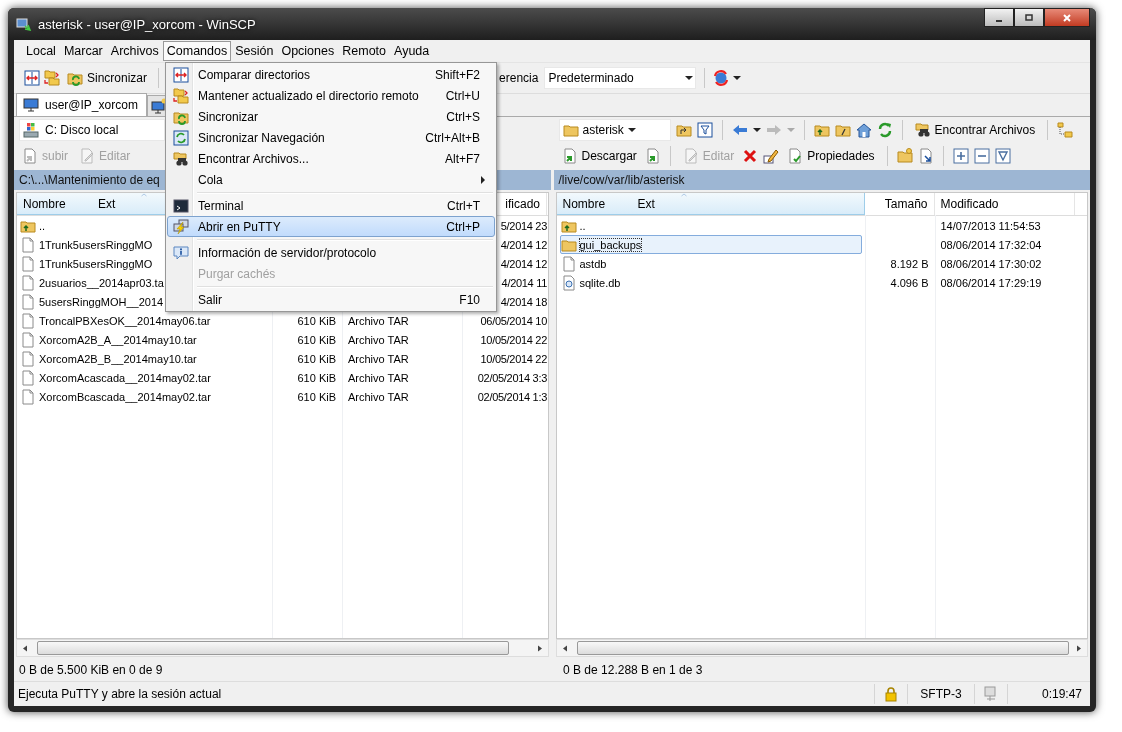 Image resolution: width=1122 pixels, height=732 pixels. What do you see at coordinates (31, 105) in the screenshot?
I see `monitor-icon` at bounding box center [31, 105].